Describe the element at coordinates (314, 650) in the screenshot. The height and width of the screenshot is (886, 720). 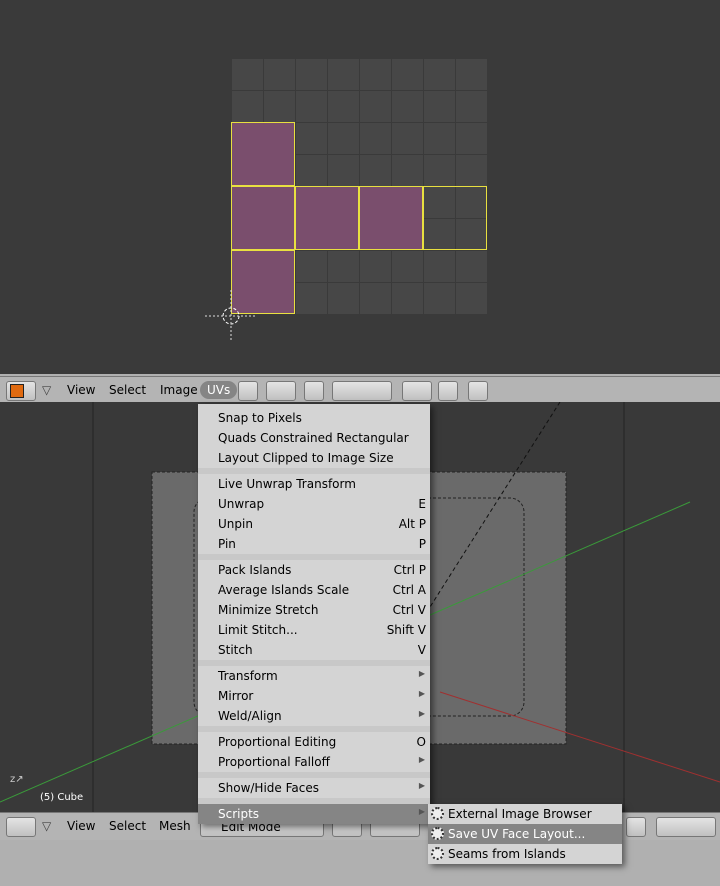
I see `menu-item-stitch: Stitch V` at that location.